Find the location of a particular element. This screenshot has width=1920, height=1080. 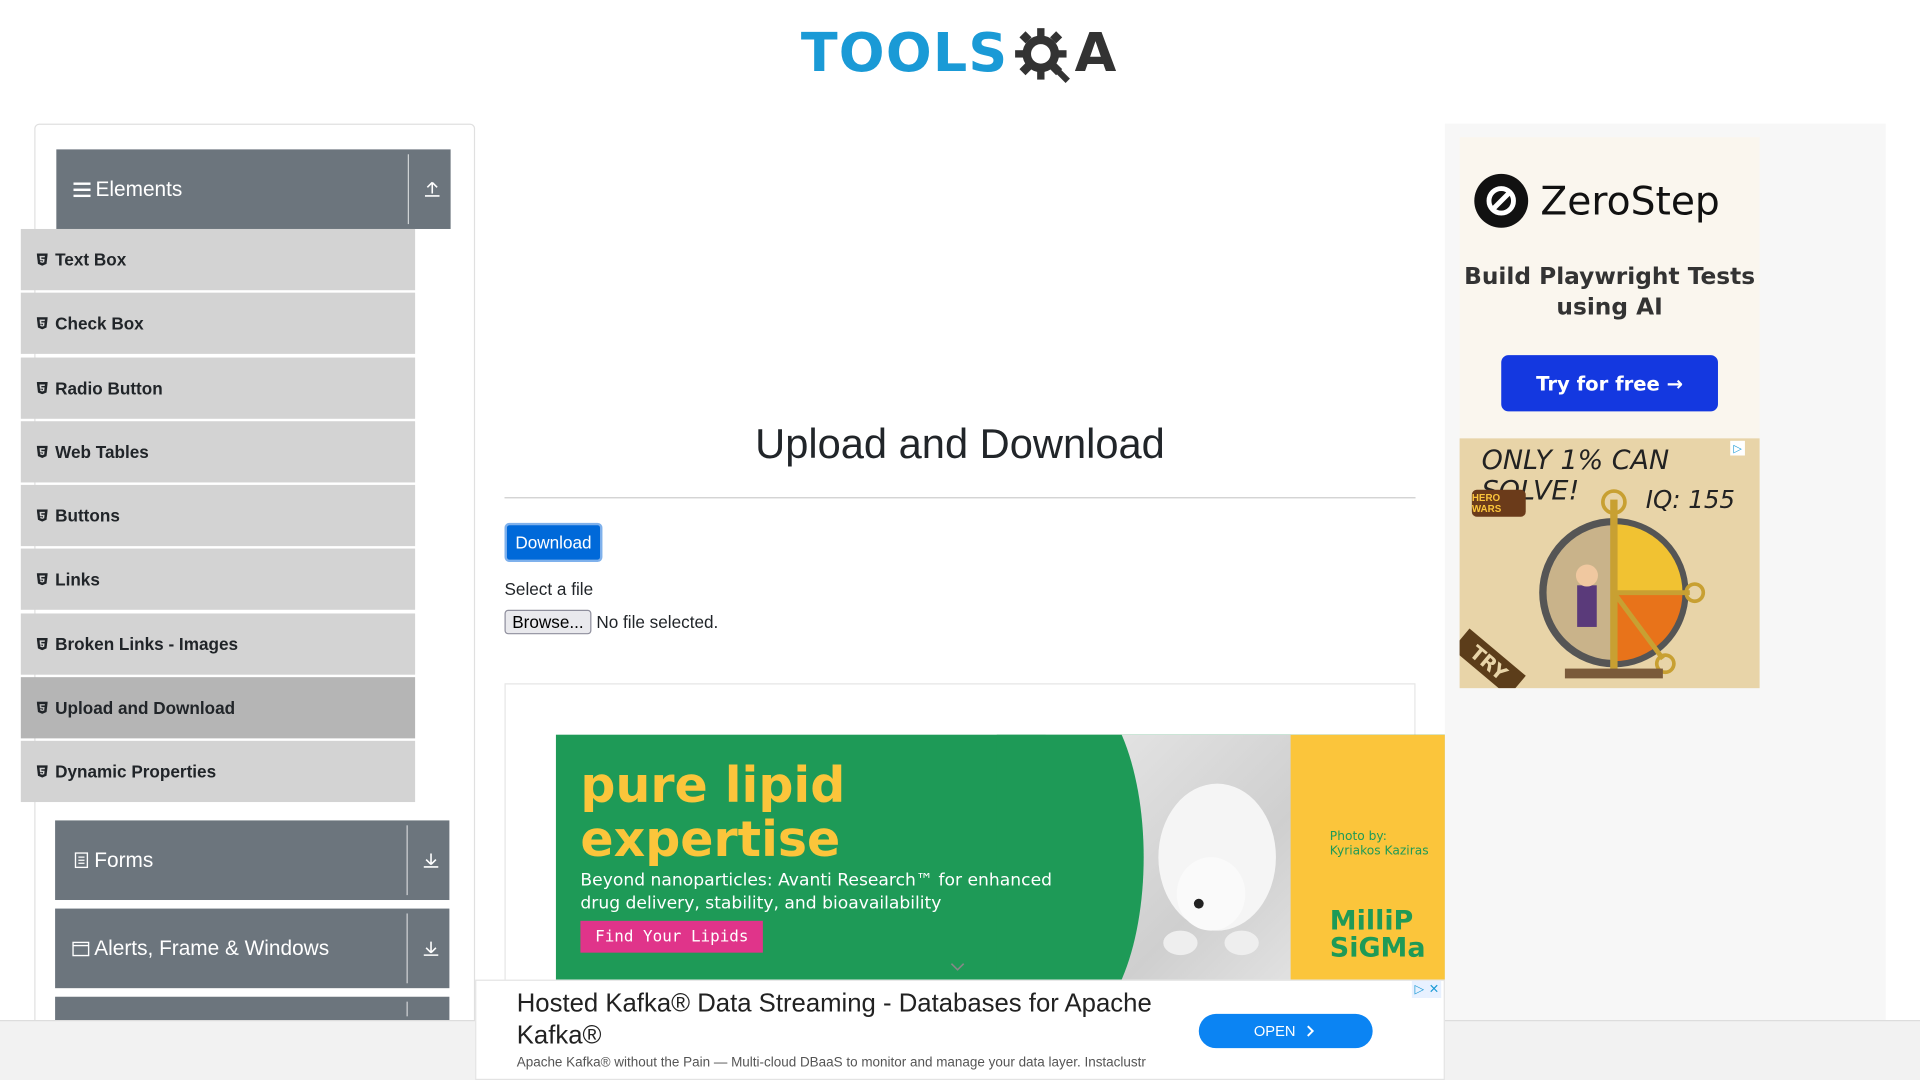

group-label: Alerts, Frame & Windows is located at coordinates (212, 948).